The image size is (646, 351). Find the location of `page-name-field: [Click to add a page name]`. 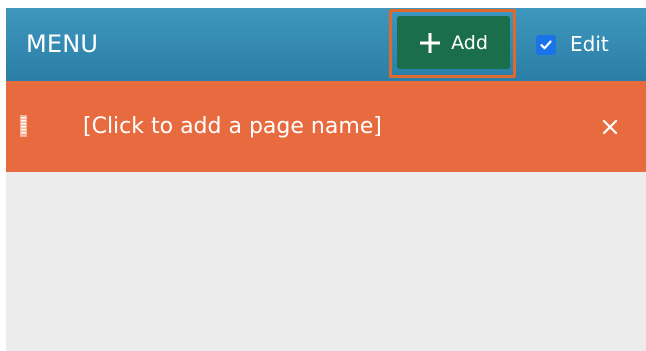

page-name-field: [Click to add a page name] is located at coordinates (232, 126).